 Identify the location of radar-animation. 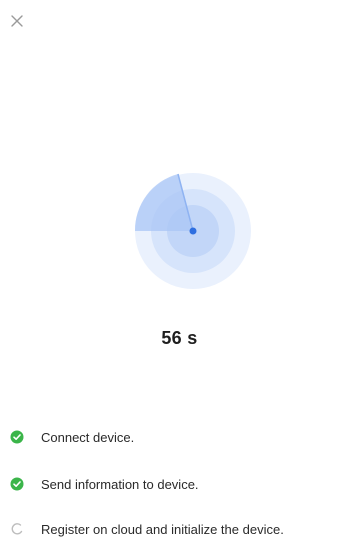
(193, 231).